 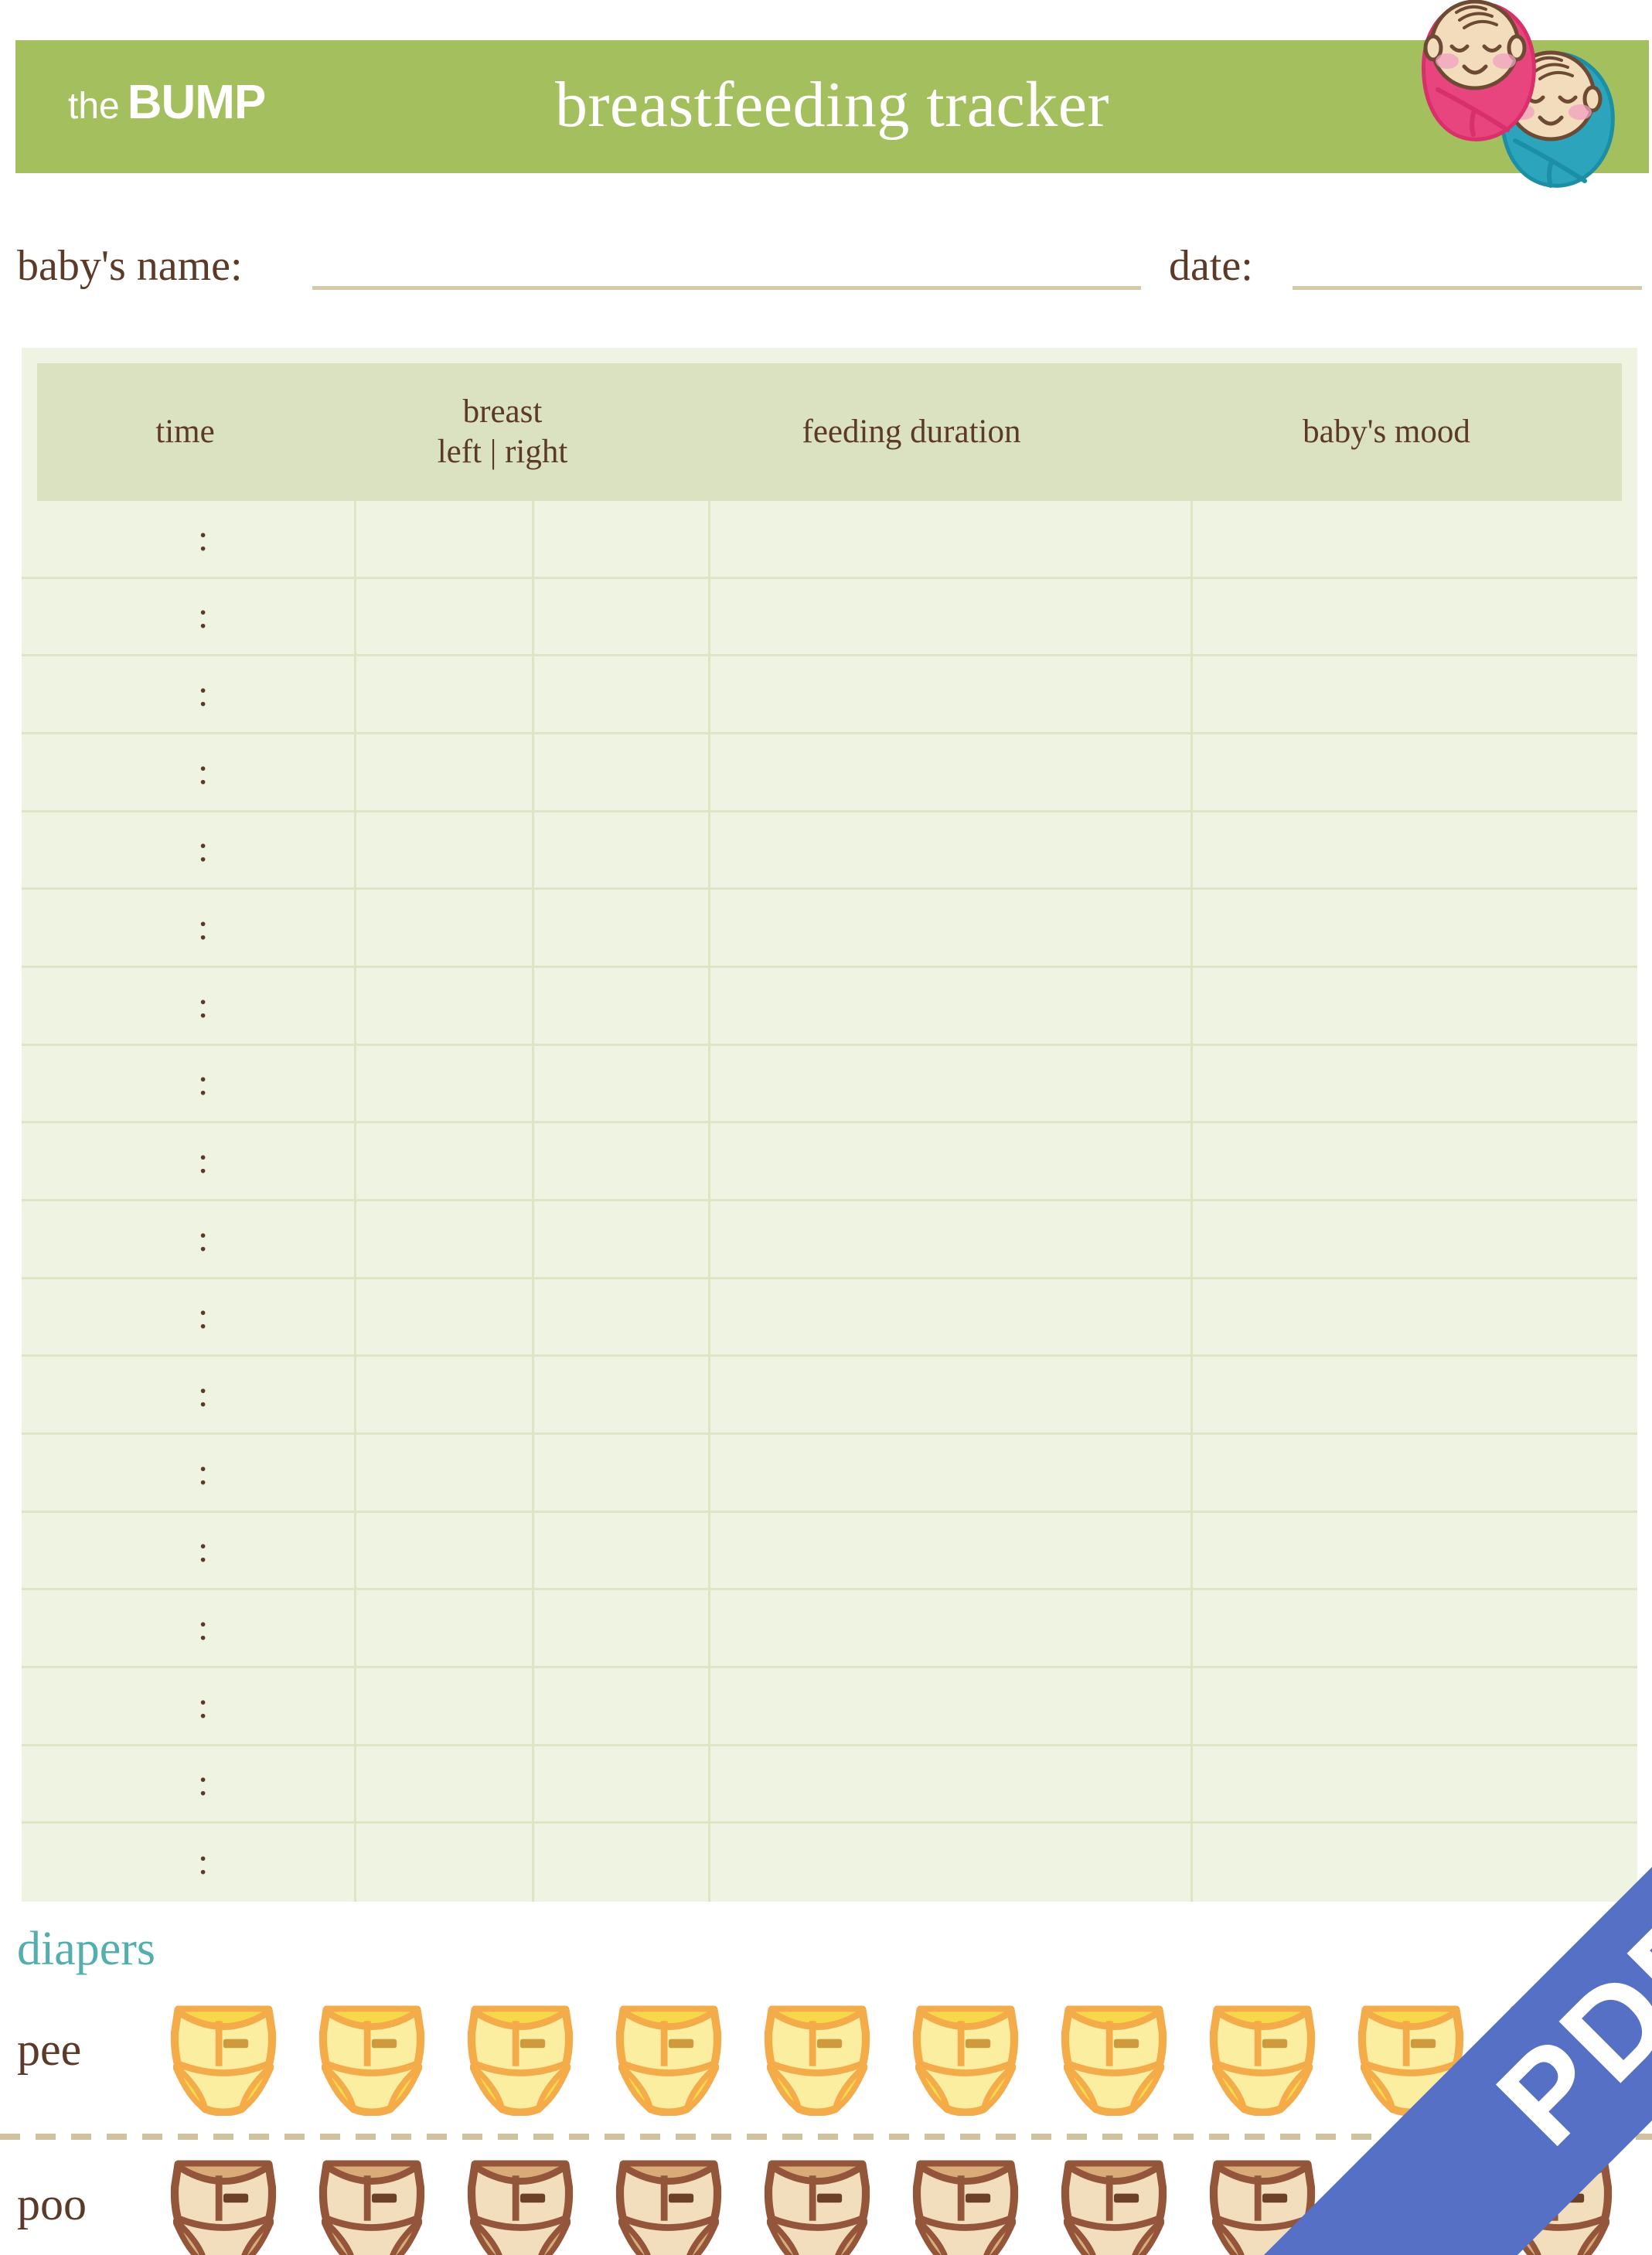 I want to click on column-header-breast: breast left | right, so click(x=503, y=432).